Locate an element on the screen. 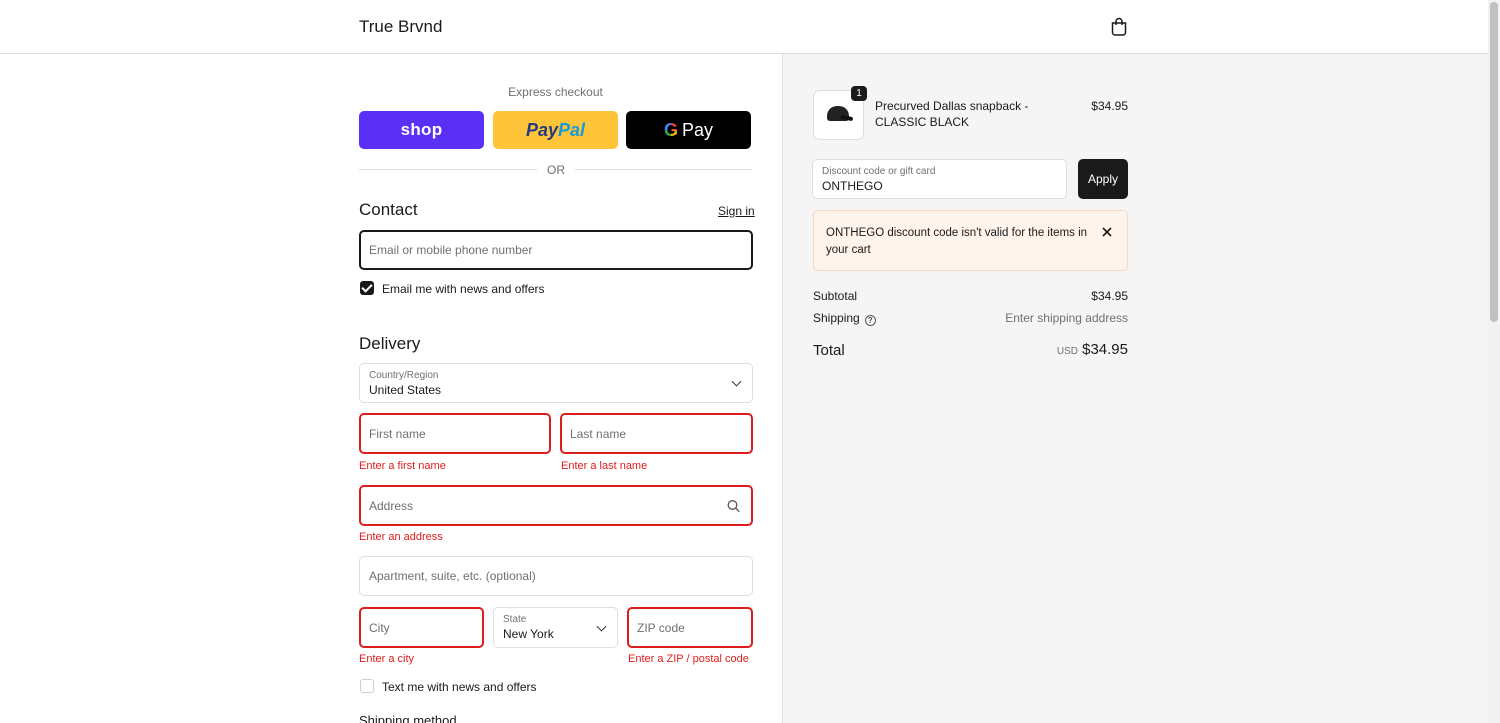 The width and height of the screenshot is (1500, 723). country-label: Country/Region is located at coordinates (404, 375).